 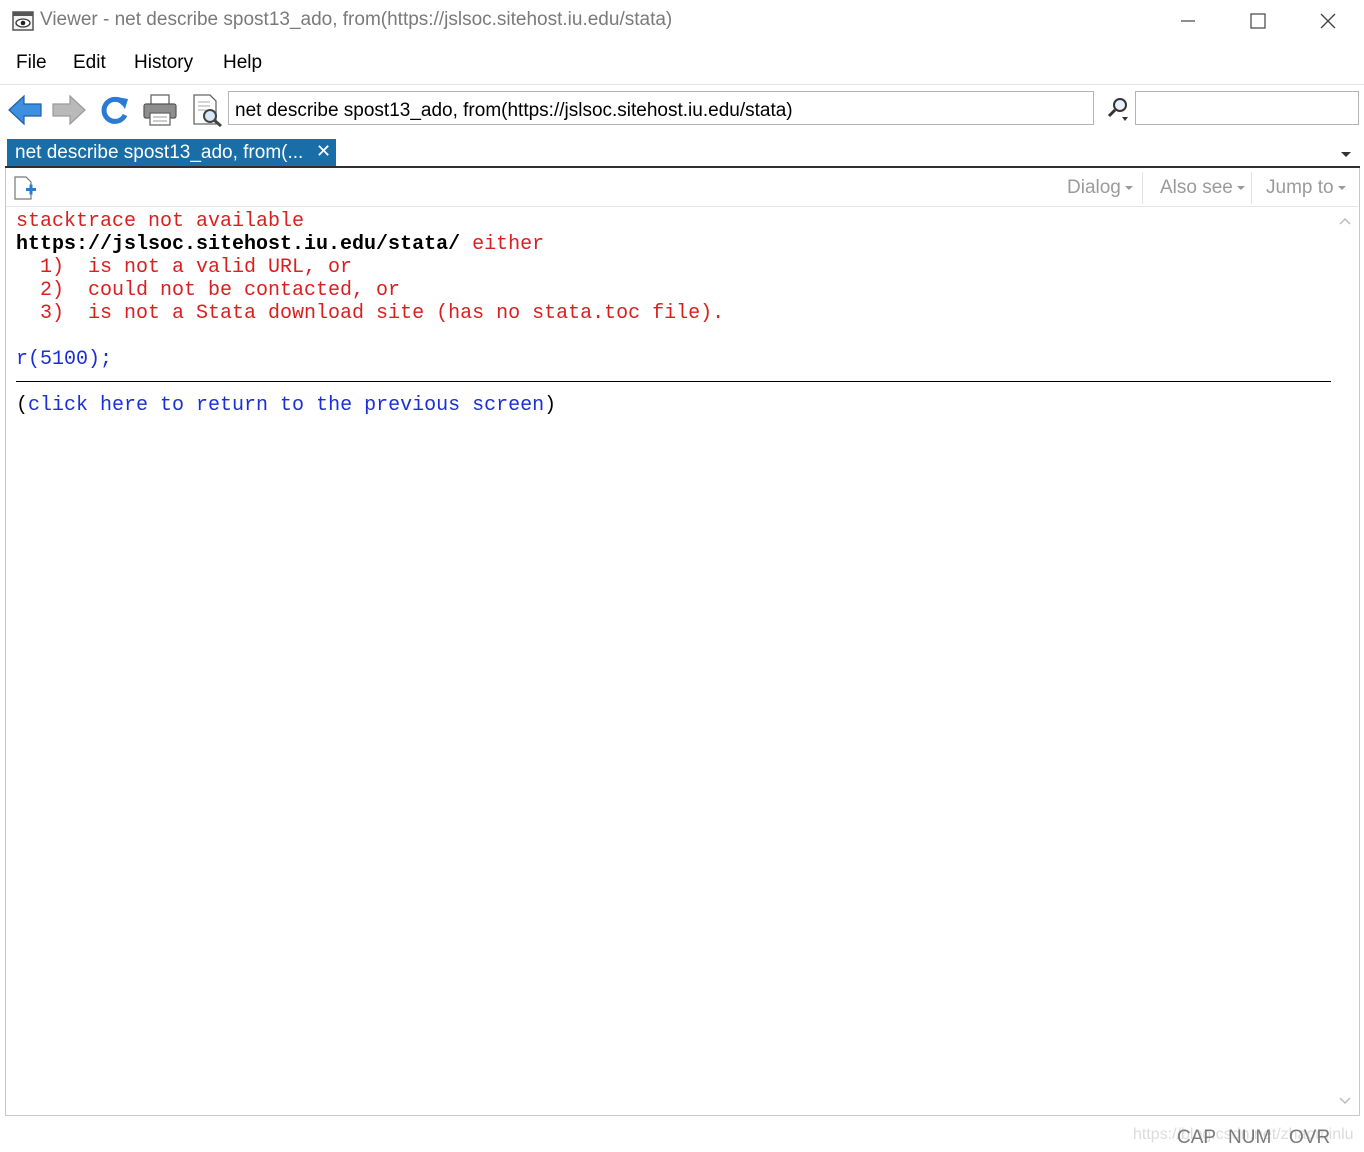 What do you see at coordinates (22, 405) in the screenshot?
I see `paren-open: (` at bounding box center [22, 405].